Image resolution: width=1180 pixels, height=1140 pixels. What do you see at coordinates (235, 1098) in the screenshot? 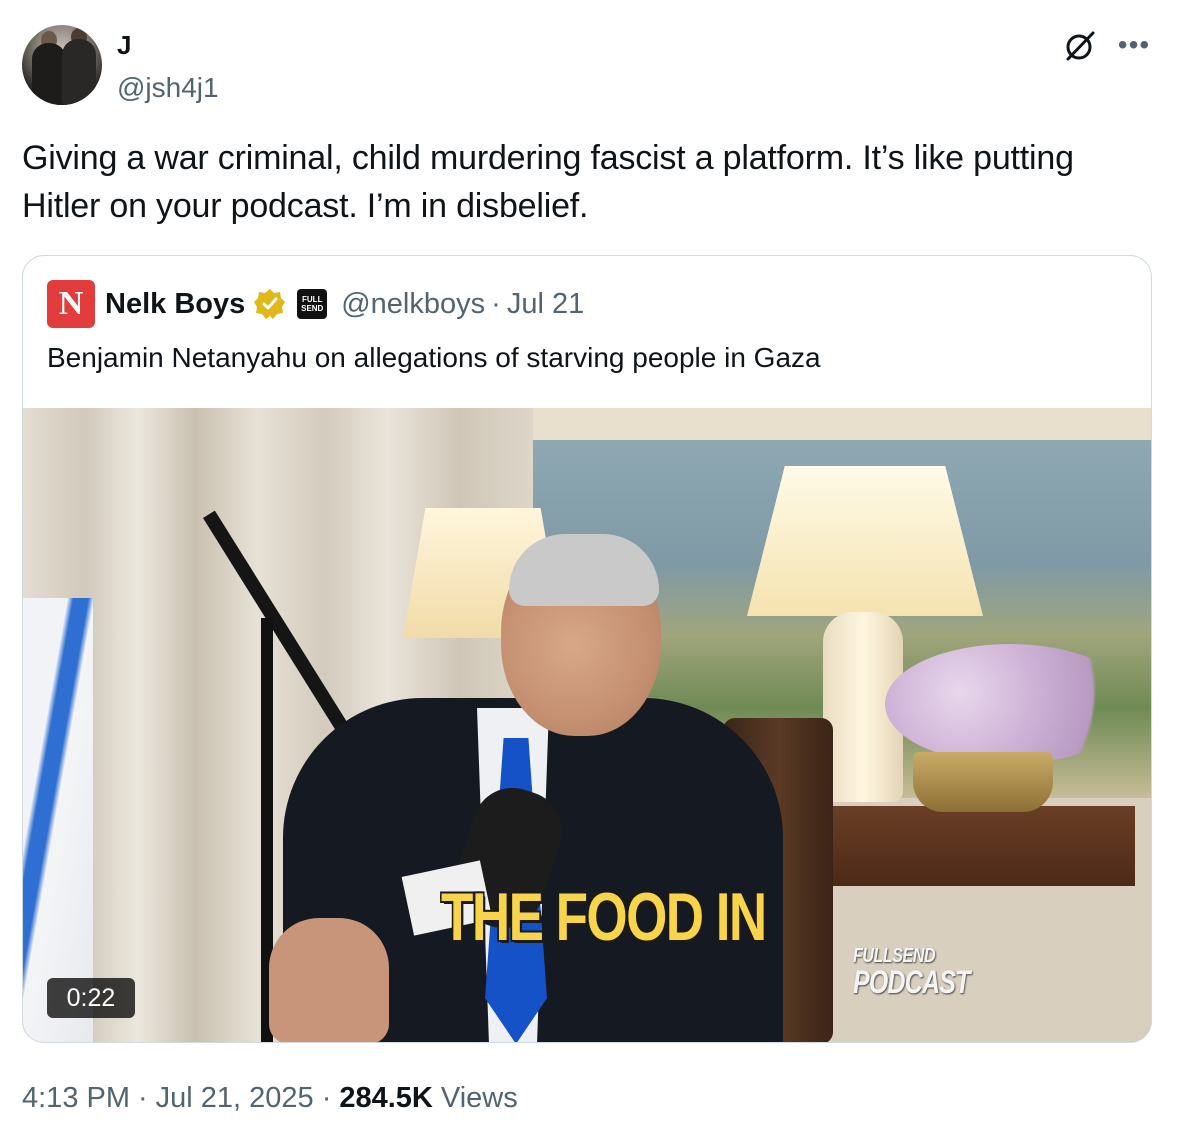
I see `tweet-date: Jul 21, 2025` at bounding box center [235, 1098].